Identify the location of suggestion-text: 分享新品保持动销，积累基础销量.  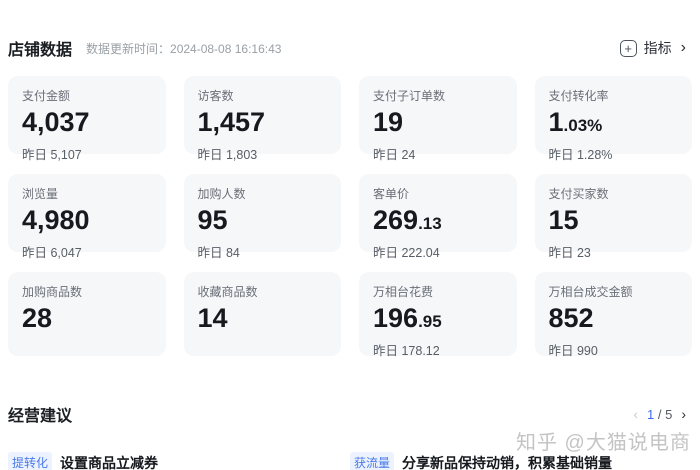
(507, 462).